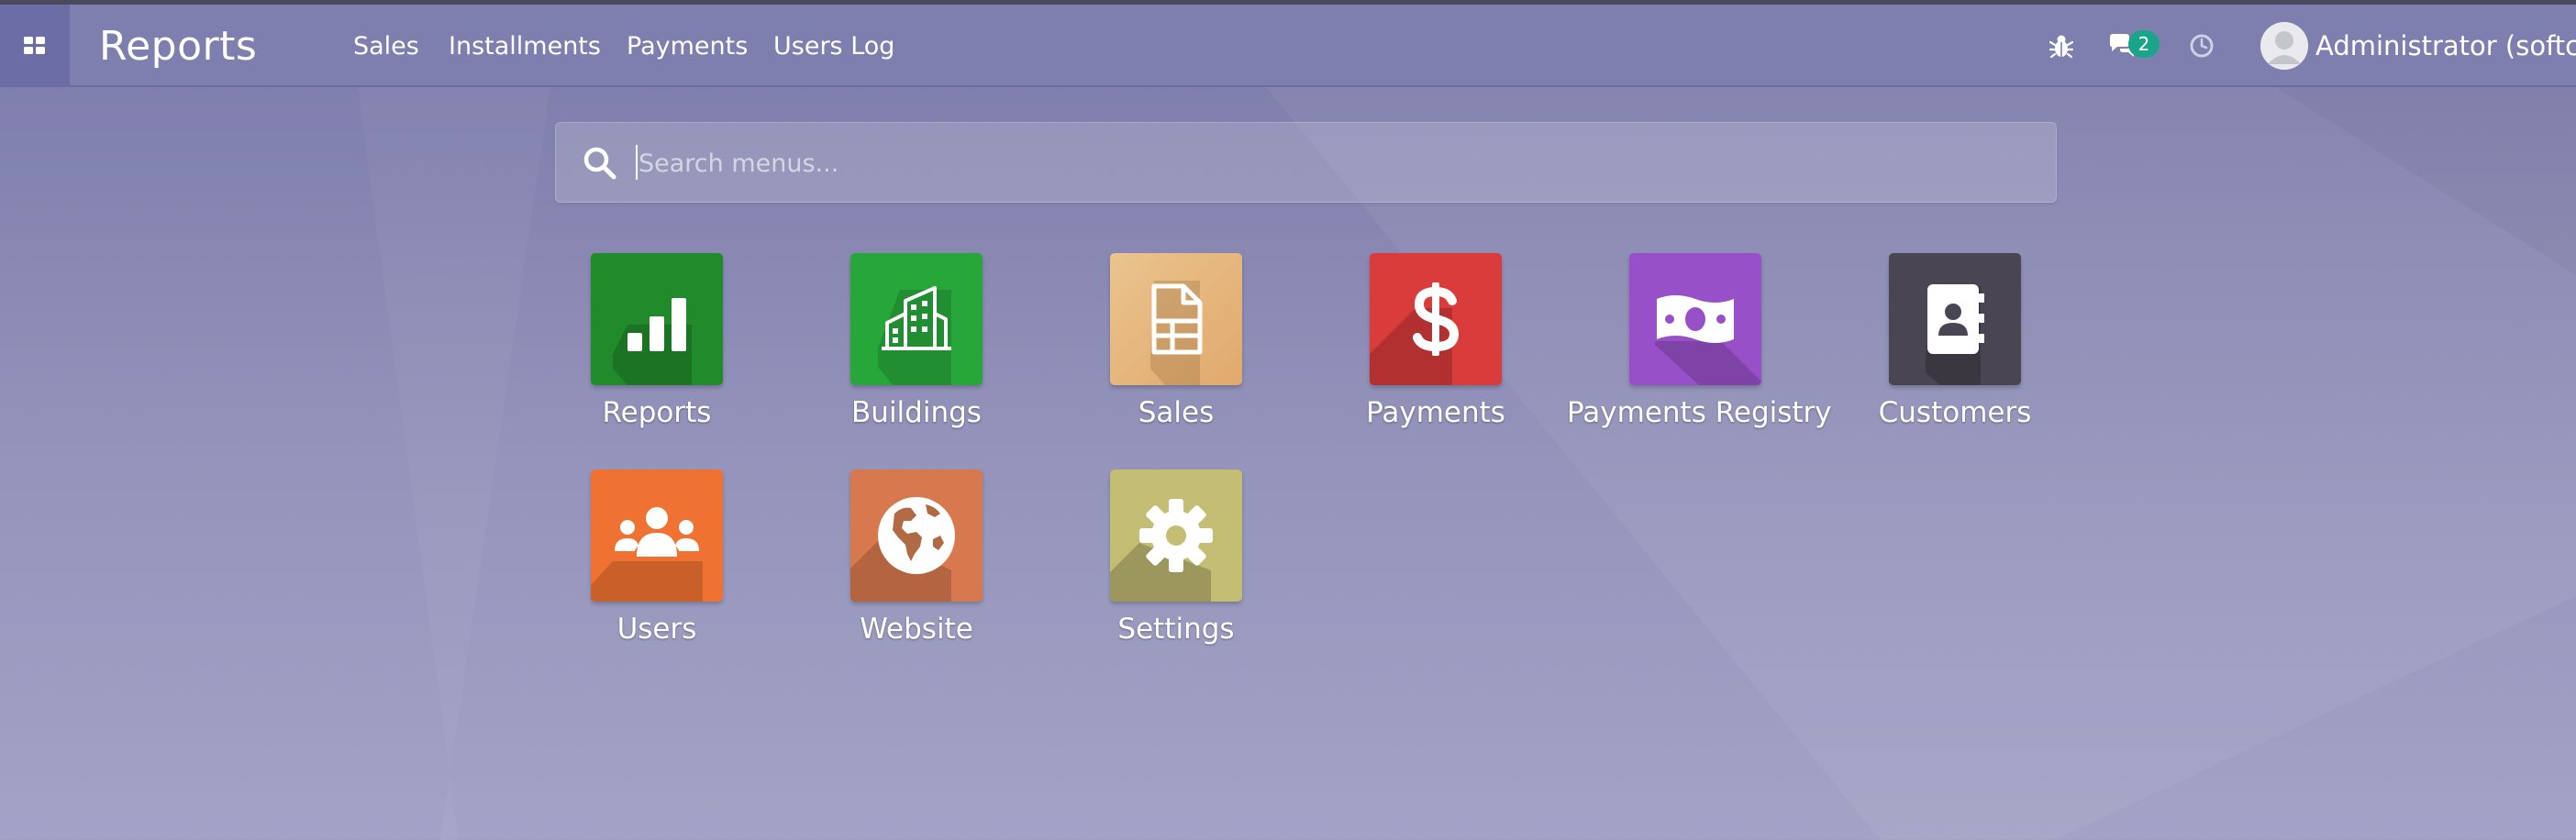  I want to click on app-users: Users, so click(657, 570).